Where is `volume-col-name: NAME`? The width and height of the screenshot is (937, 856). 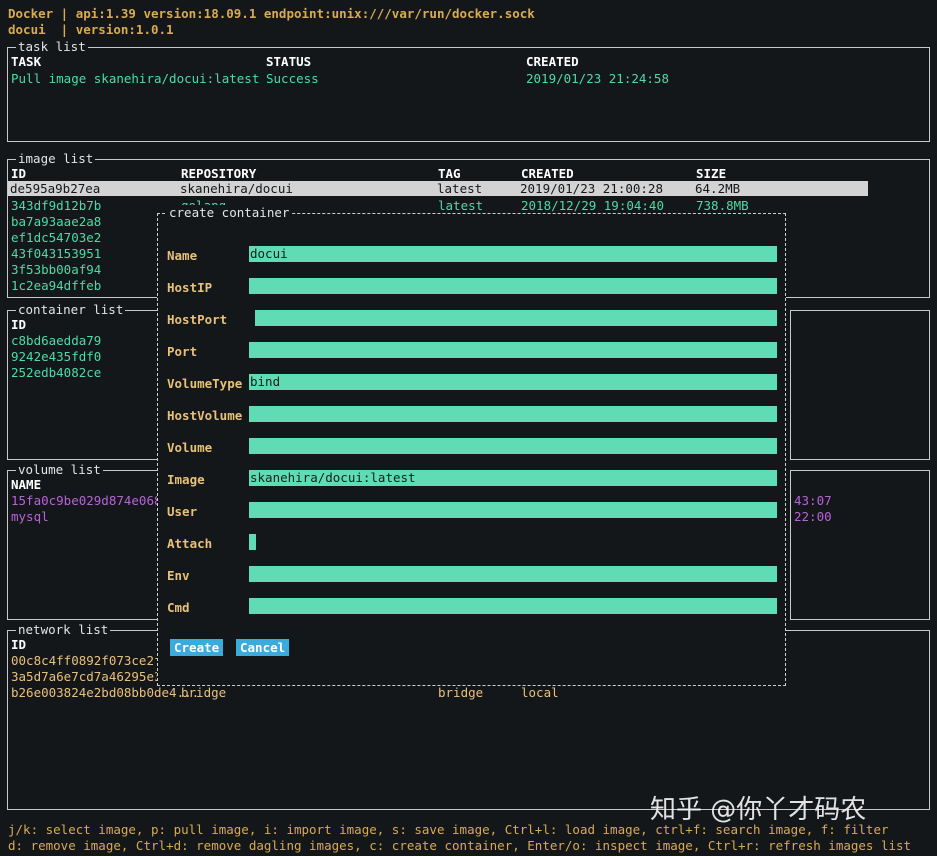 volume-col-name: NAME is located at coordinates (26, 484).